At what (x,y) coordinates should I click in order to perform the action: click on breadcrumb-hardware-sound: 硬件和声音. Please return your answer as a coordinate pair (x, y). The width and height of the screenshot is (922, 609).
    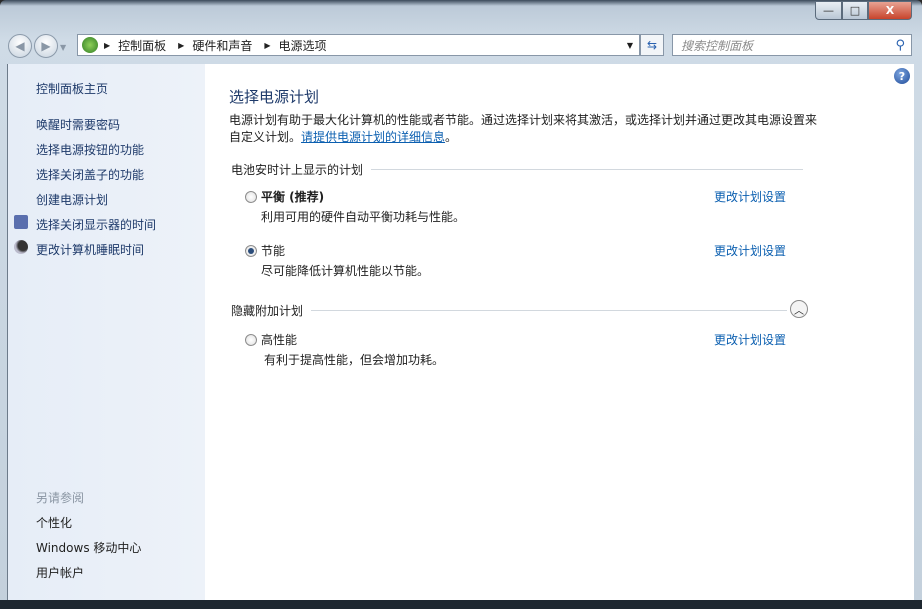
    Looking at the image, I should click on (222, 45).